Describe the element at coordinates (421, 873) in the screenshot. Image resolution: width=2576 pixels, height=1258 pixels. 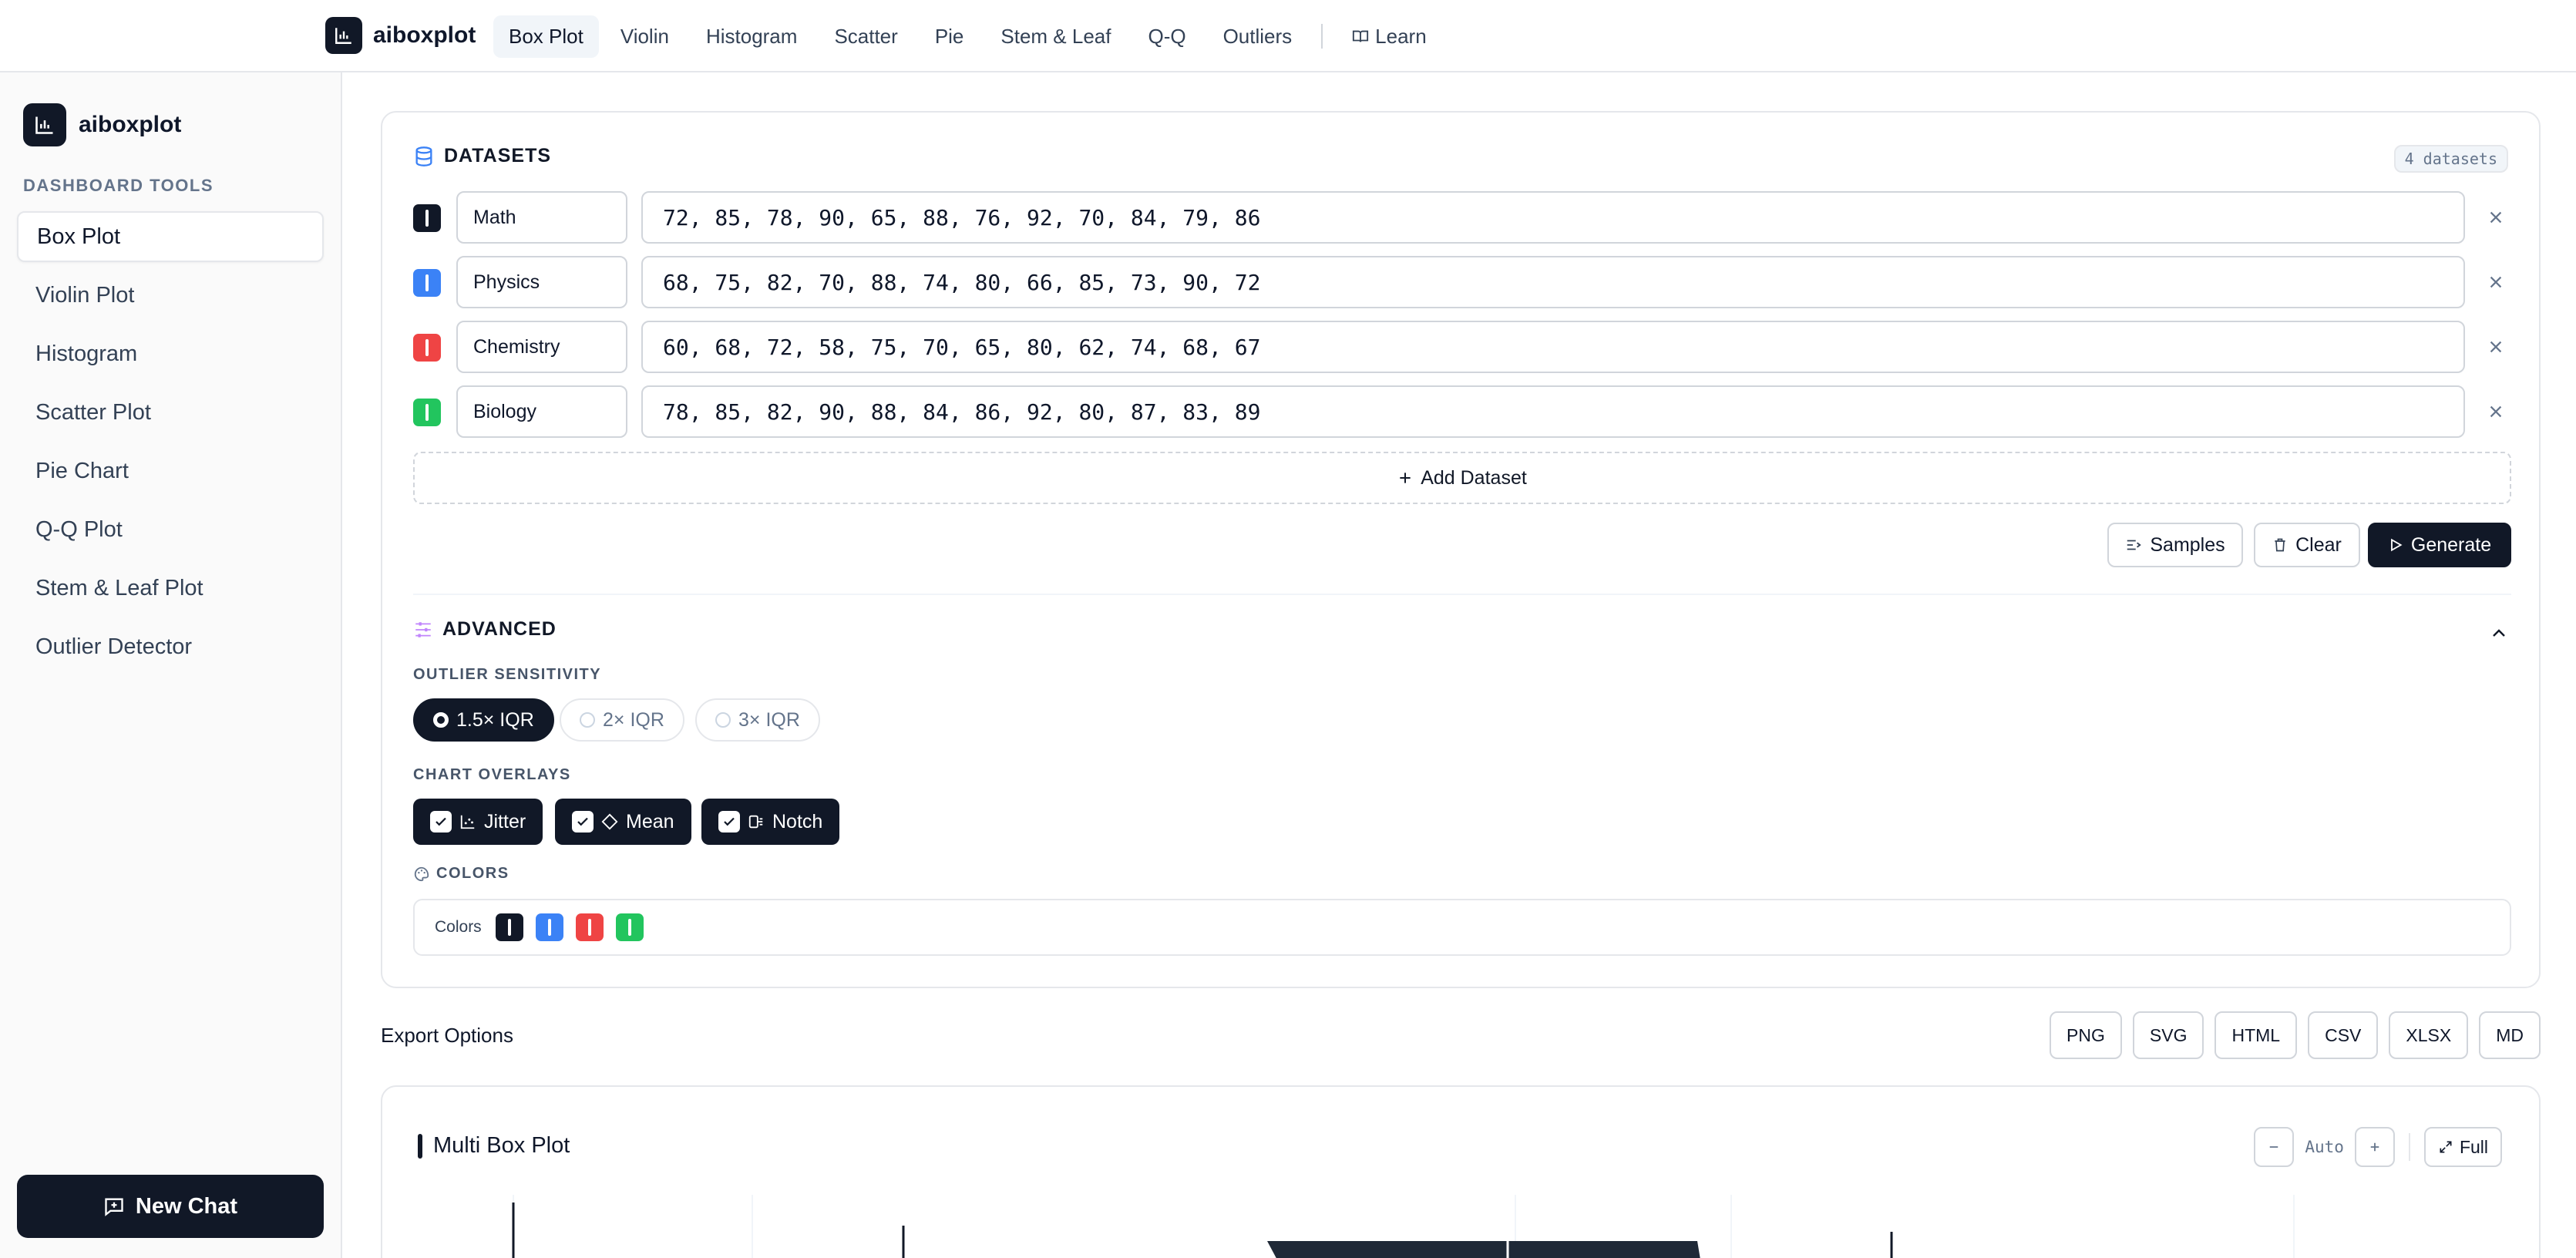
I see `palette-icon` at that location.